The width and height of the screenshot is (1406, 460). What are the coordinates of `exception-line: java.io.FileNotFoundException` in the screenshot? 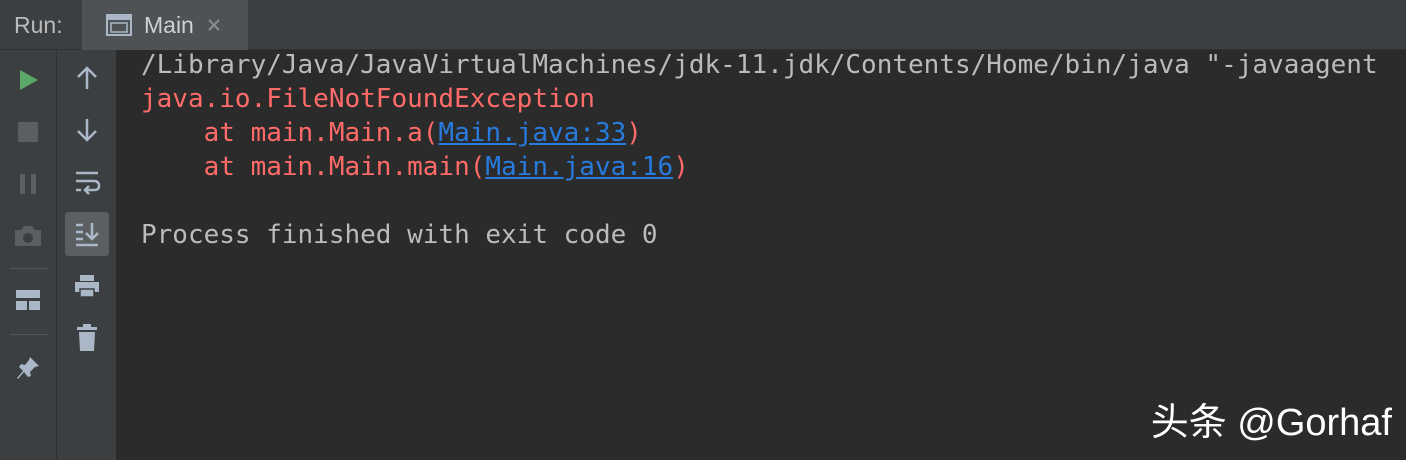 It's located at (368, 99).